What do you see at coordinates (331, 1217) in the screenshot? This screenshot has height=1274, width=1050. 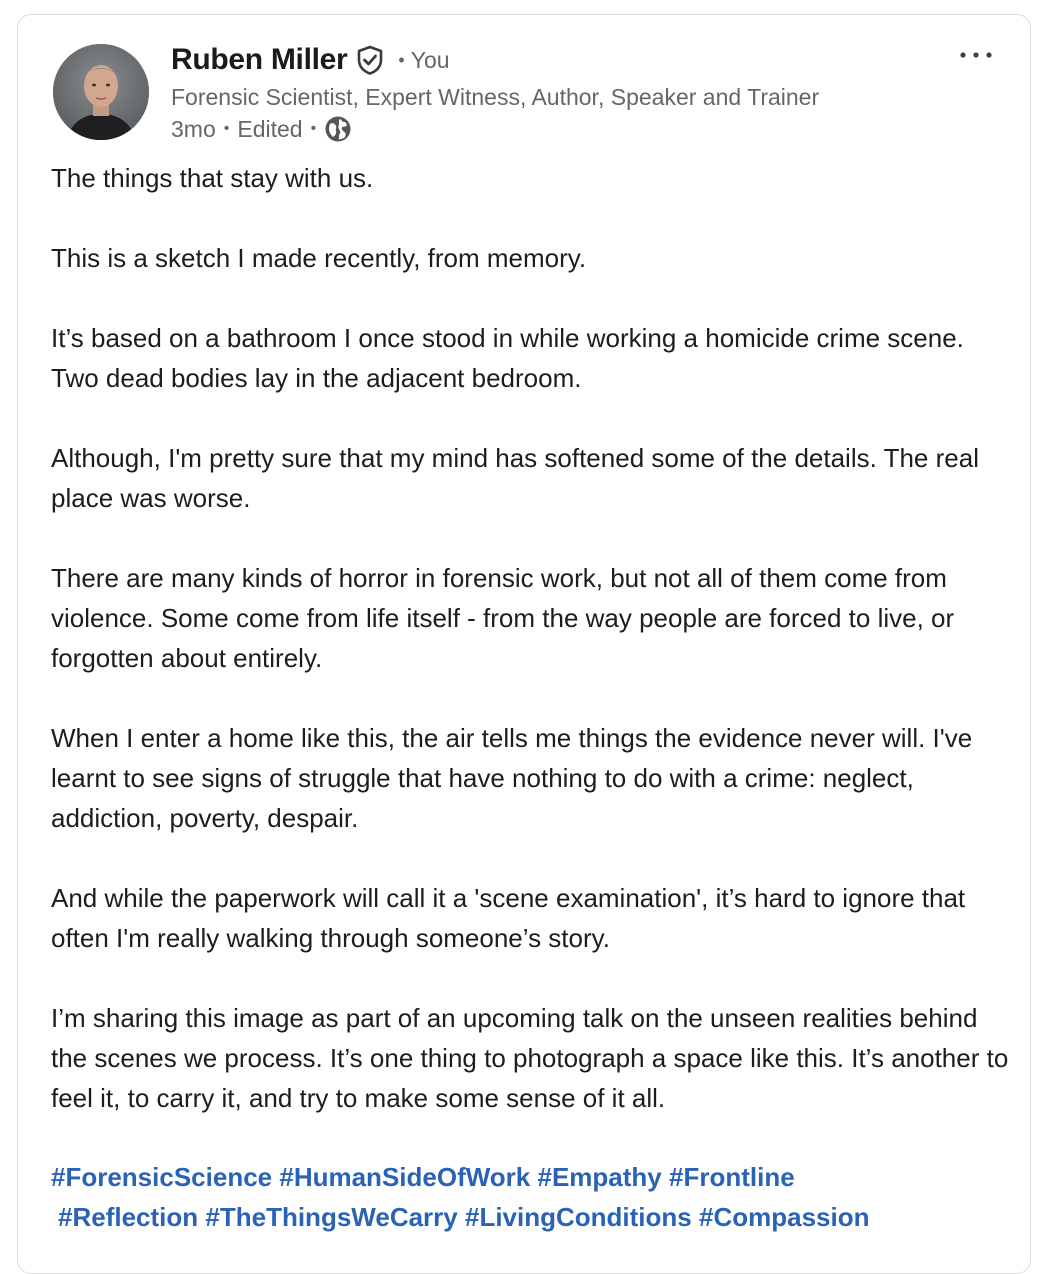 I see `hashtag-link: #TheThingsWeCarry` at bounding box center [331, 1217].